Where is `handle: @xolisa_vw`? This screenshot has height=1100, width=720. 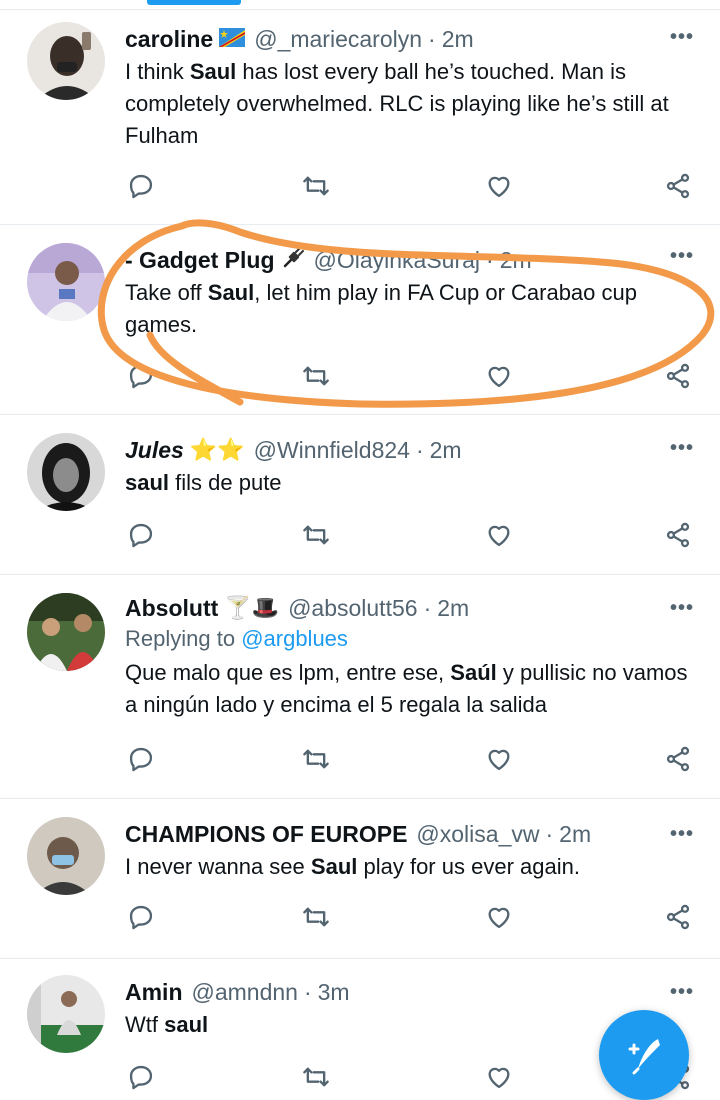 handle: @xolisa_vw is located at coordinates (477, 834).